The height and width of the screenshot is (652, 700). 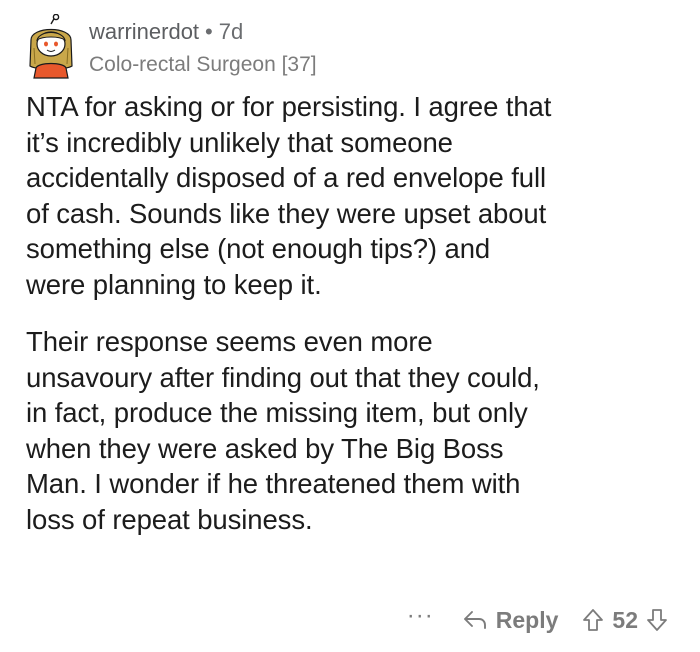 I want to click on more-options-button: ···, so click(x=420, y=619).